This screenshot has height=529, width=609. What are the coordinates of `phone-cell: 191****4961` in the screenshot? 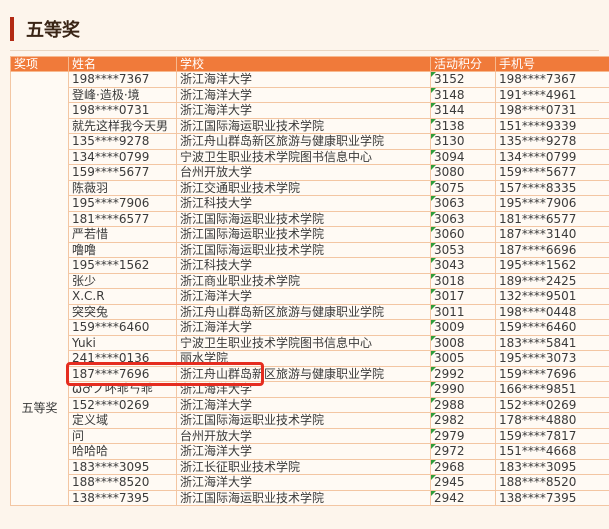 It's located at (552, 94).